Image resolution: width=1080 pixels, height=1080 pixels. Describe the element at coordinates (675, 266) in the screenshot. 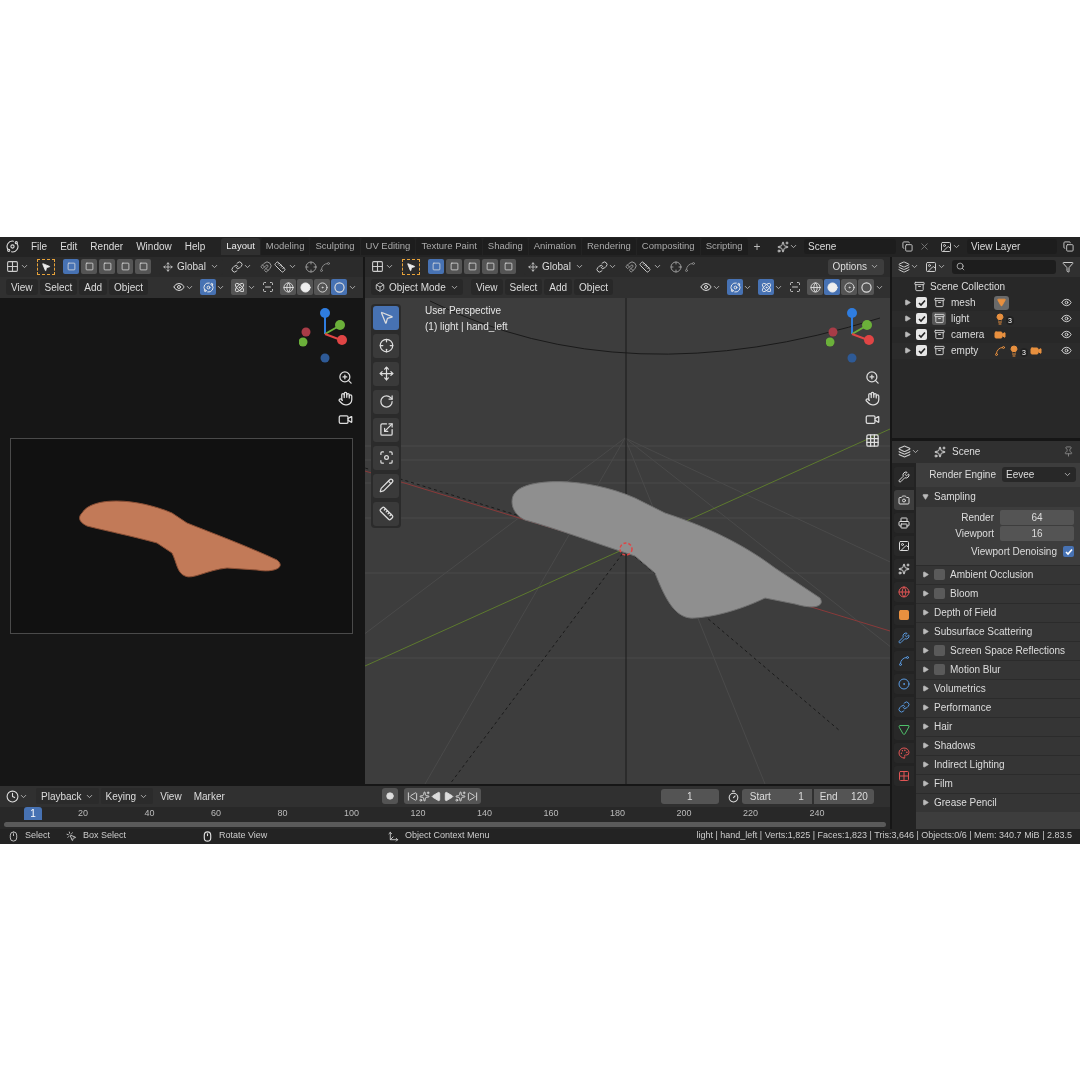

I see `proportional-edit-icon` at that location.